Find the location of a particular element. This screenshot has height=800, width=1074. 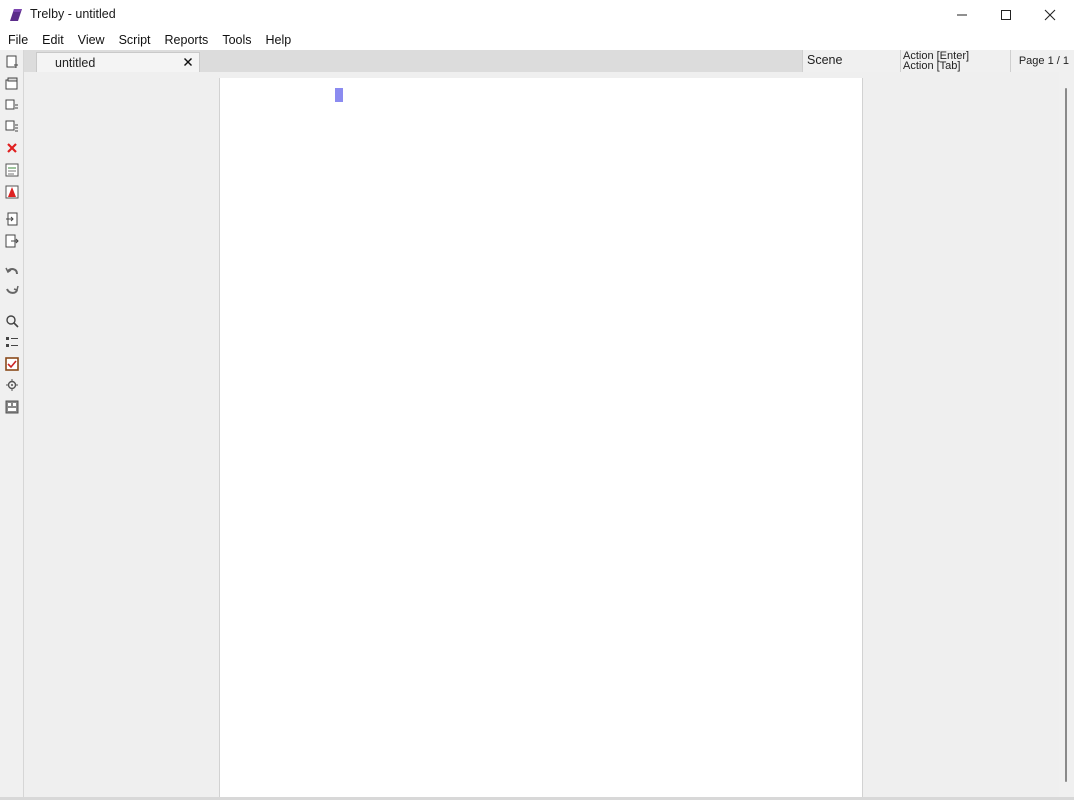

export-pdf-icon is located at coordinates (11, 191).